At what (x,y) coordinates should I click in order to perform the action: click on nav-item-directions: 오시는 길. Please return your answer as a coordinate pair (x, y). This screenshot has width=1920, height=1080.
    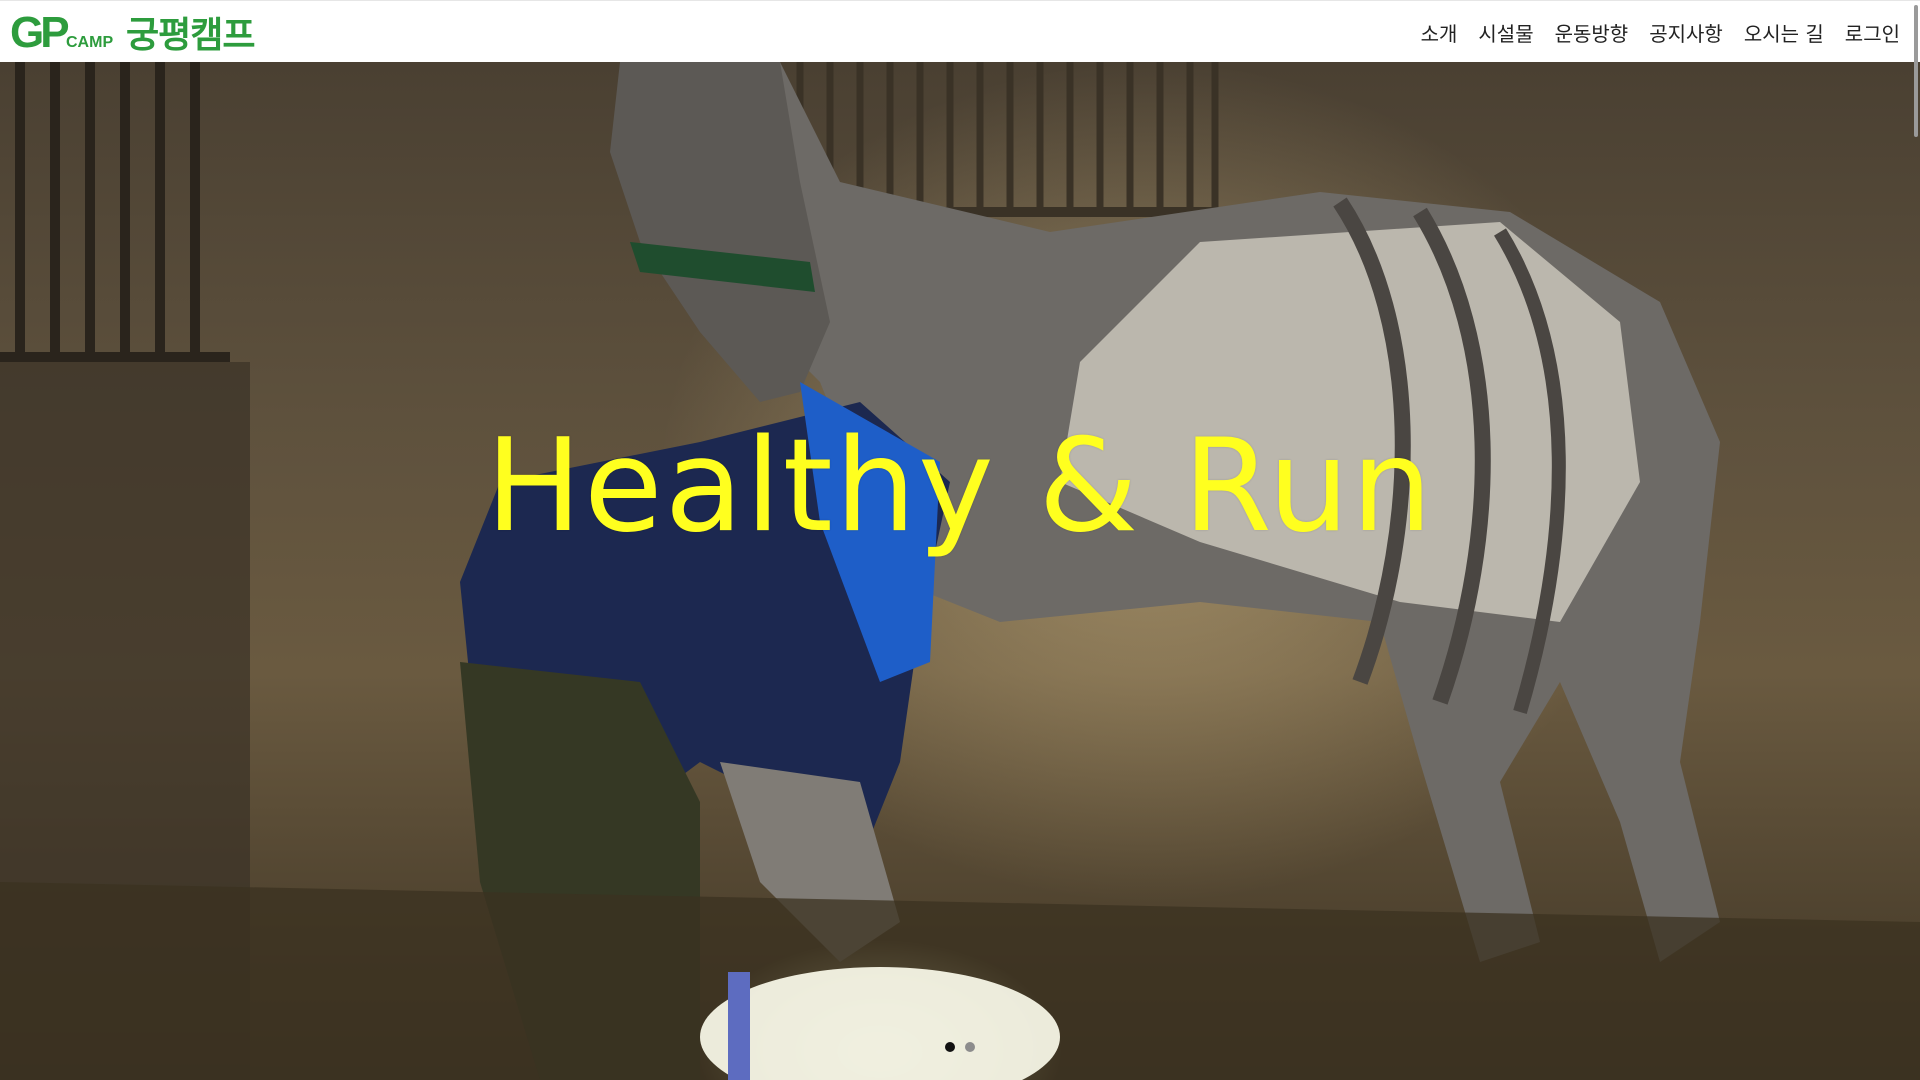
    Looking at the image, I should click on (1784, 32).